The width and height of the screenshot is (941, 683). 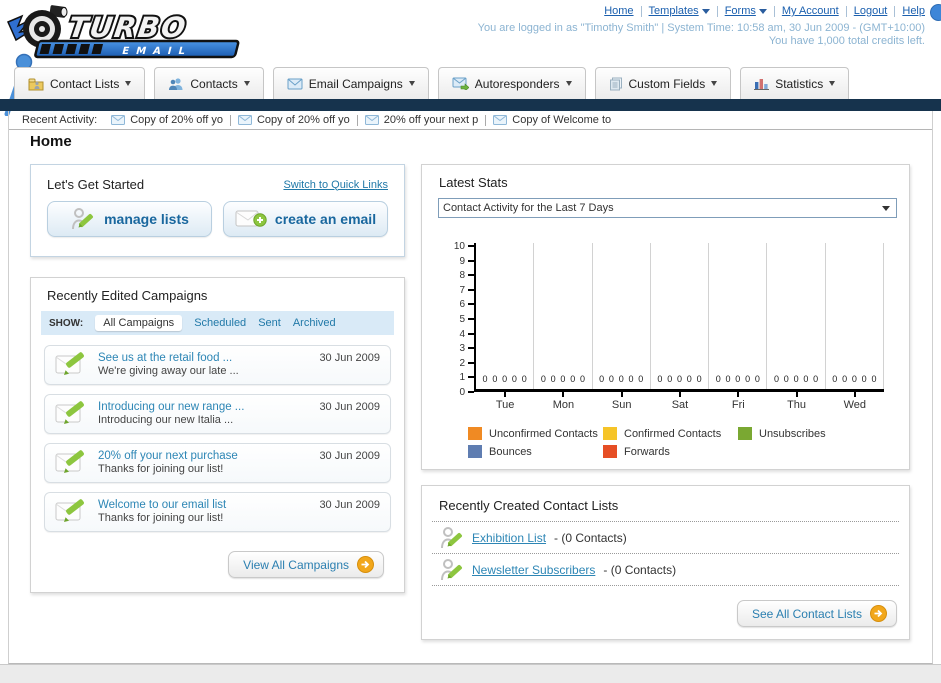 I want to click on x-tick-label: Mon, so click(x=563, y=405).